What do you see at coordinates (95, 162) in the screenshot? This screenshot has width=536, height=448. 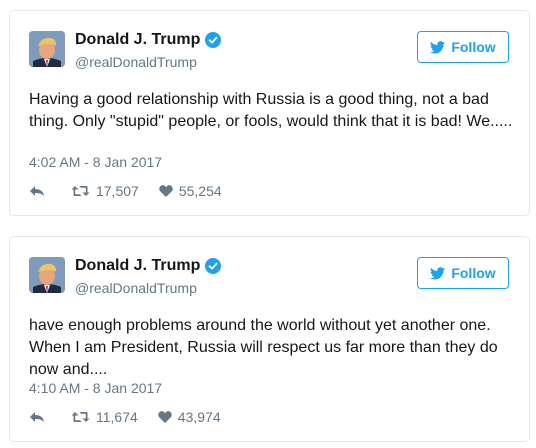 I see `tweet-timestamp: 4:02 AM - 8 Jan 2017` at bounding box center [95, 162].